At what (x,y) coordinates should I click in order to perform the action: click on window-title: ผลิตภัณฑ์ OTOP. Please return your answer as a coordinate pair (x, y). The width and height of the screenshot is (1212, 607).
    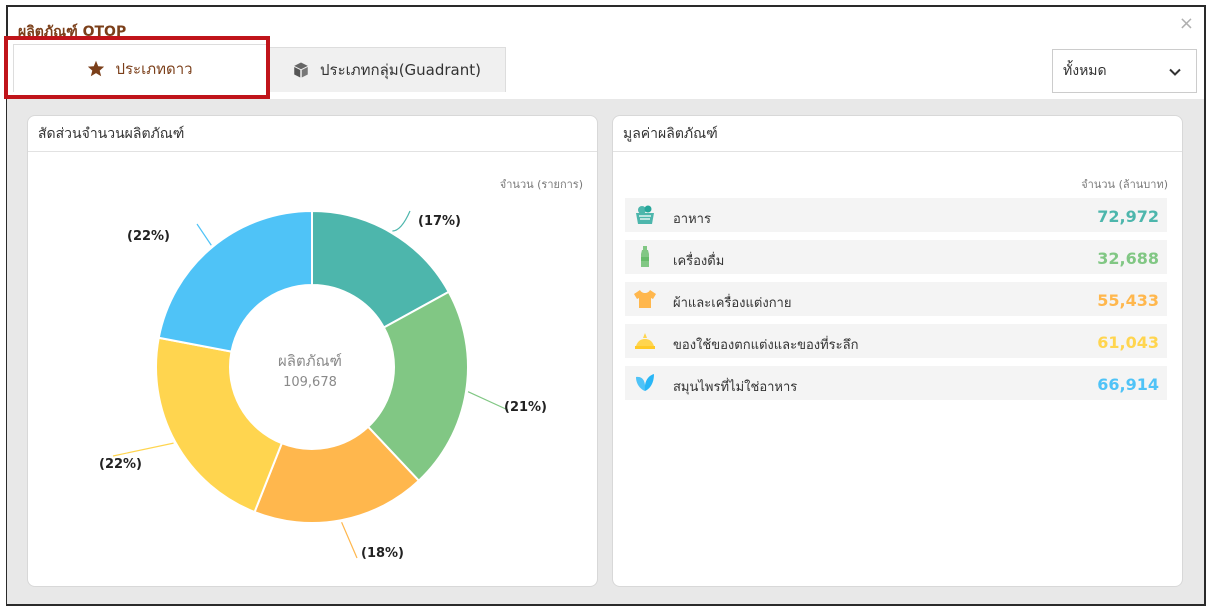
    Looking at the image, I should click on (72, 32).